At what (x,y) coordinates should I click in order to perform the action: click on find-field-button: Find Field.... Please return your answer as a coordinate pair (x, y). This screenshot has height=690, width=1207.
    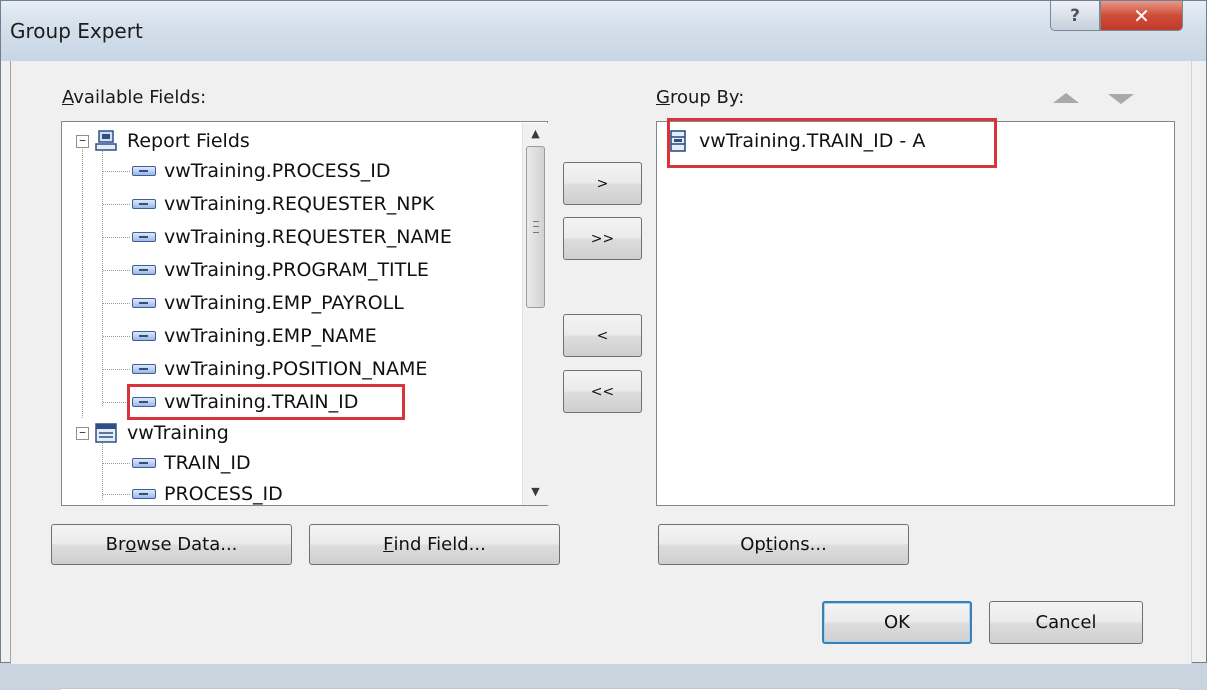
    Looking at the image, I should click on (434, 544).